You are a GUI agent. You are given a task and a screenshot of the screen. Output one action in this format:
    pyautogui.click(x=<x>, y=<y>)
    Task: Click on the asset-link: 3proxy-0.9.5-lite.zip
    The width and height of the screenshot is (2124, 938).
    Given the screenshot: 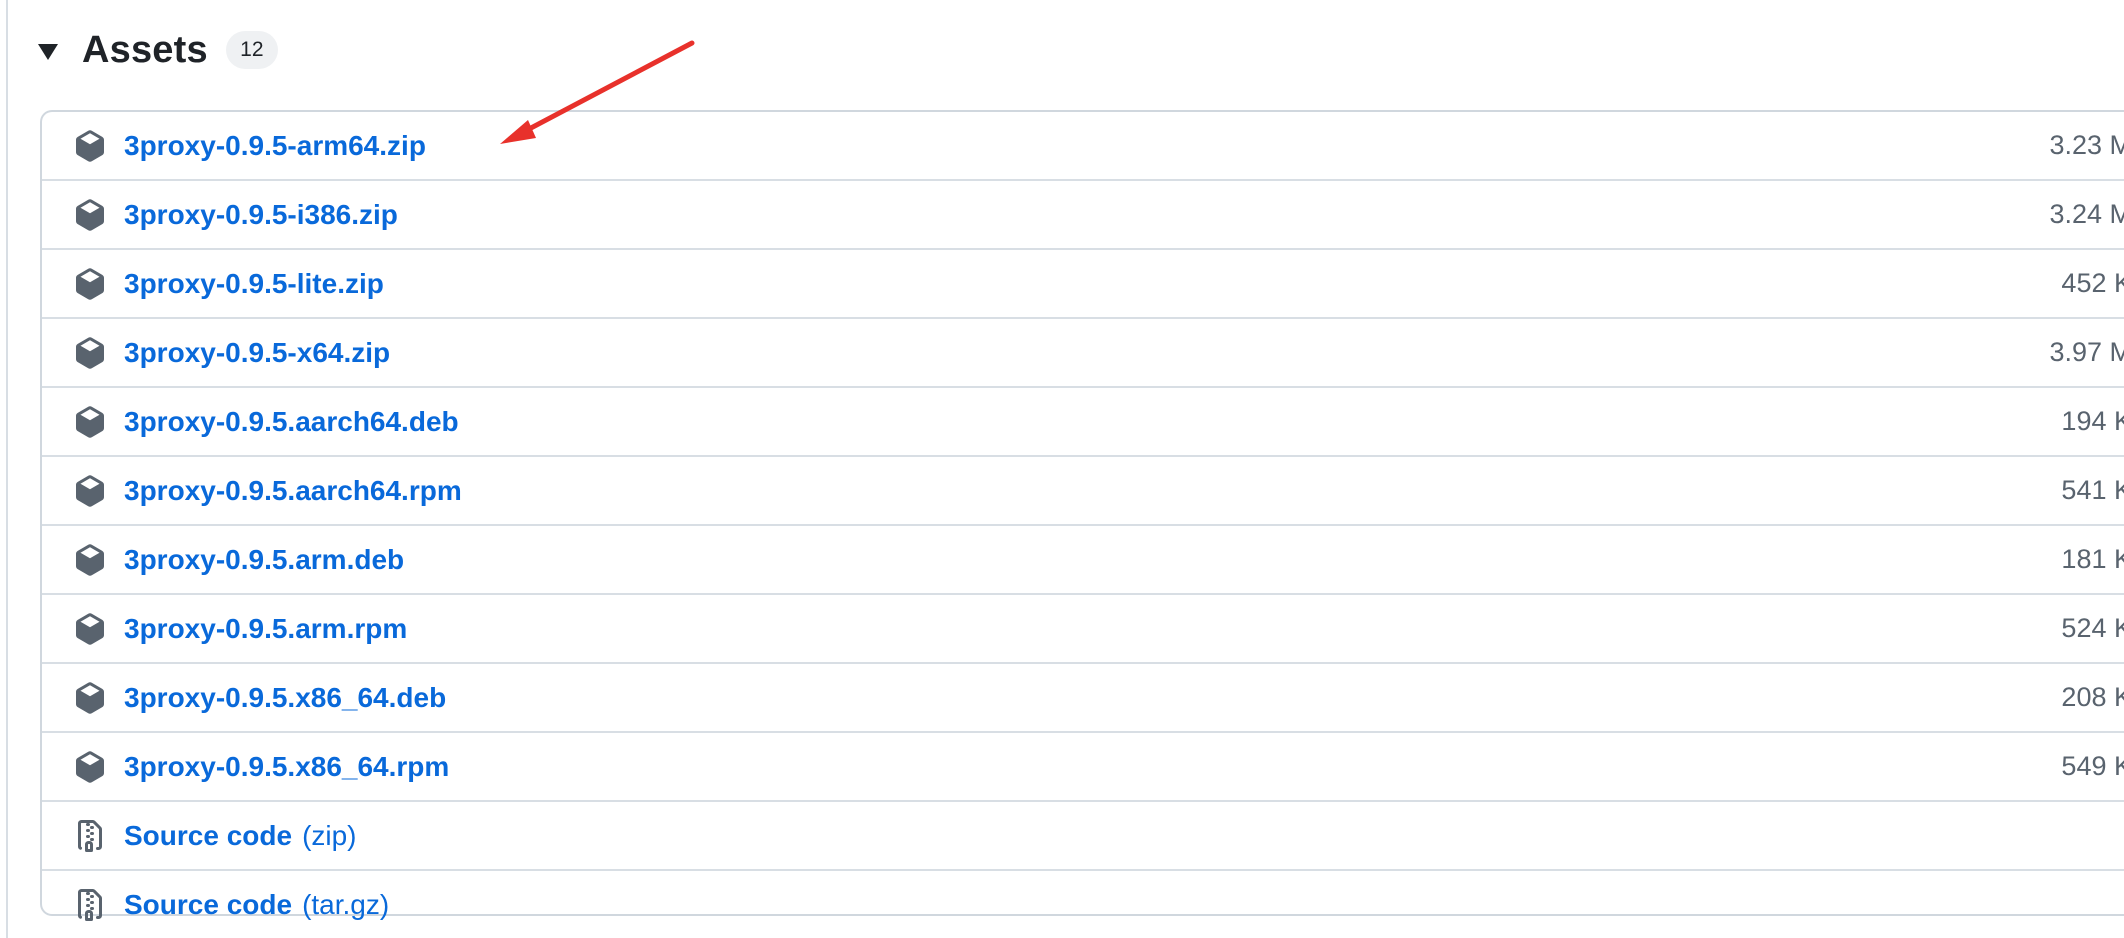 What is the action you would take?
    pyautogui.click(x=254, y=283)
    